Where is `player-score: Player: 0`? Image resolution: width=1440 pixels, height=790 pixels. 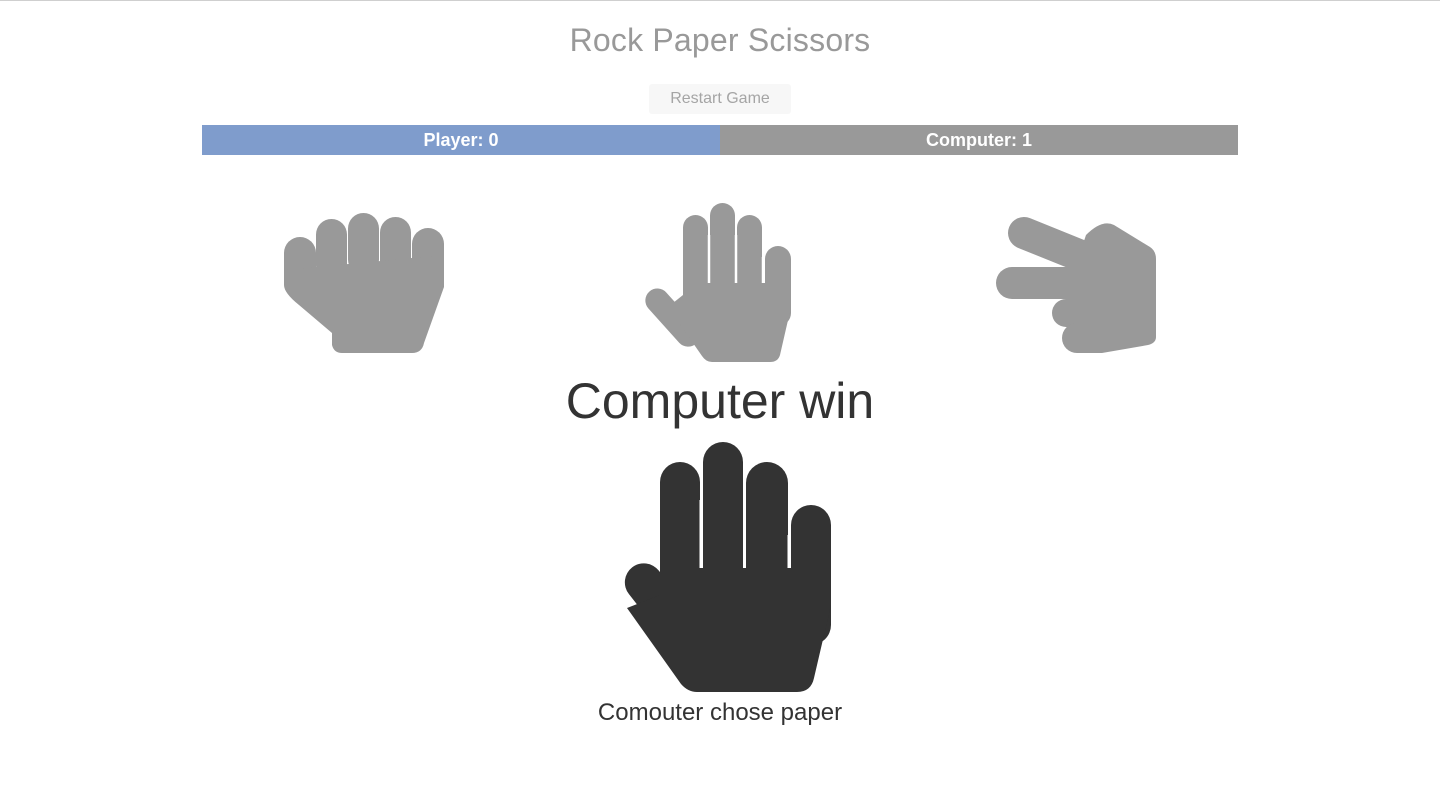 player-score: Player: 0 is located at coordinates (461, 140).